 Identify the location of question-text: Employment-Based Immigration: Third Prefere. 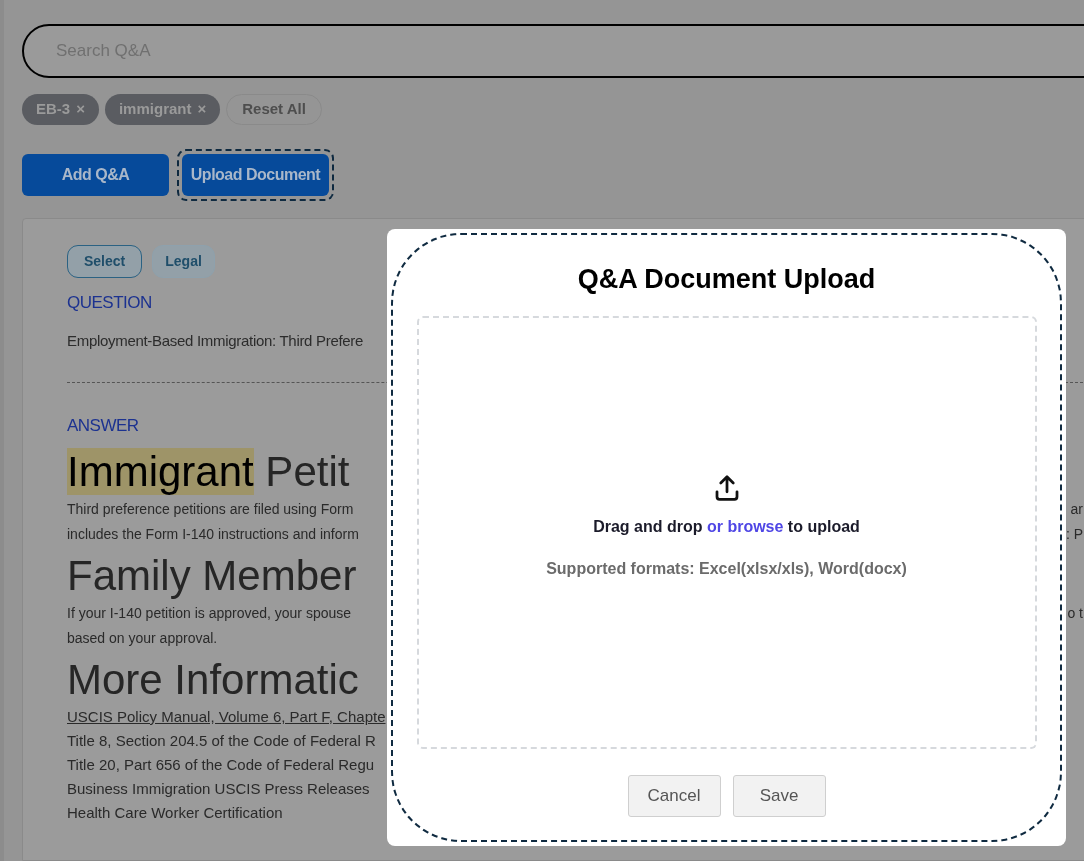
(216, 340).